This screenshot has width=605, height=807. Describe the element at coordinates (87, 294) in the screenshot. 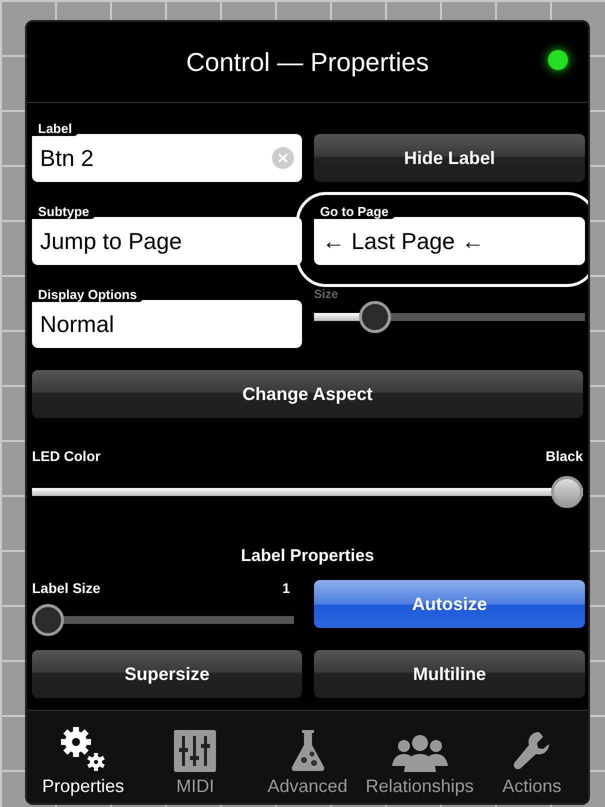

I see `field-label: Display Options` at that location.